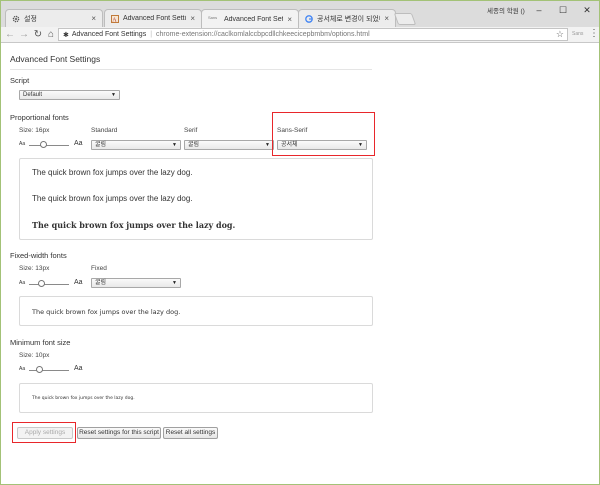  What do you see at coordinates (10, 34) in the screenshot?
I see `back-arrow-icon: ←` at bounding box center [10, 34].